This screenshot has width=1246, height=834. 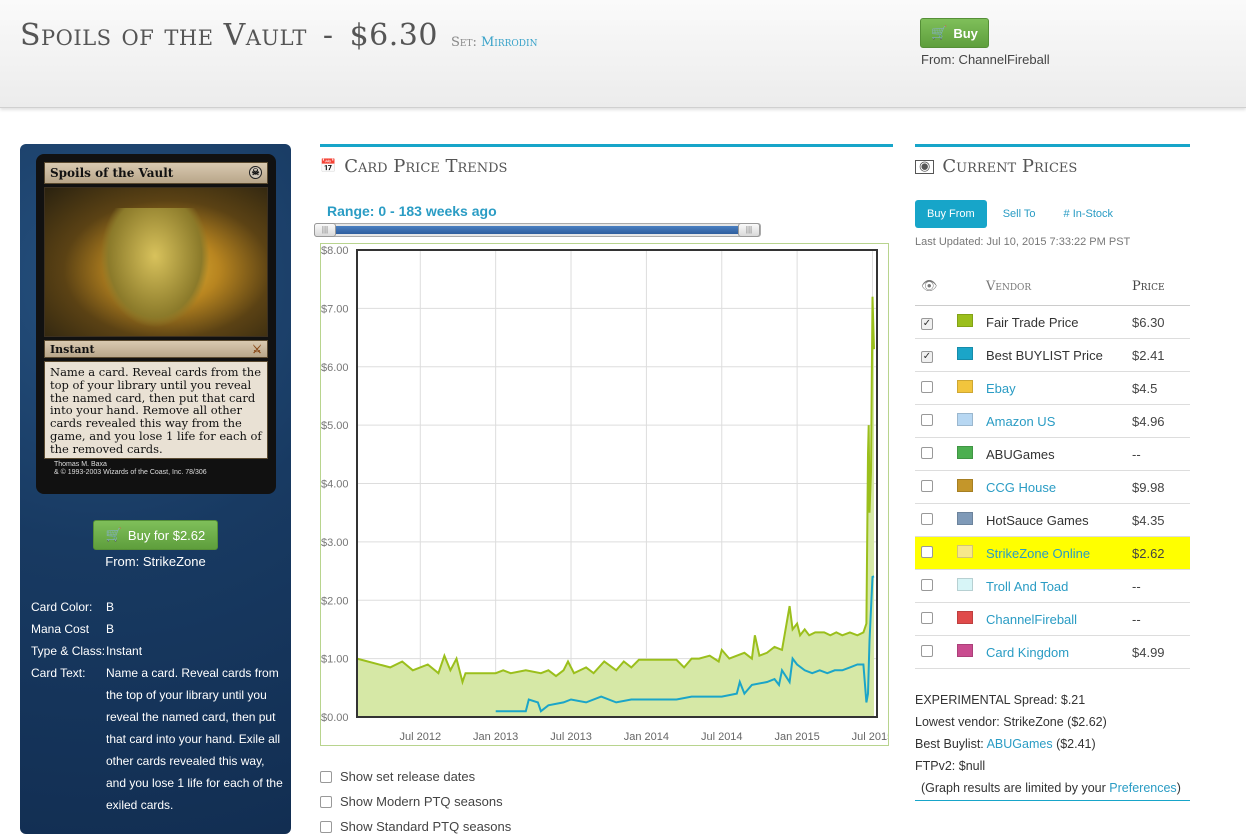 What do you see at coordinates (156, 349) in the screenshot?
I see `card-image-type-bar: Instant ⚔` at bounding box center [156, 349].